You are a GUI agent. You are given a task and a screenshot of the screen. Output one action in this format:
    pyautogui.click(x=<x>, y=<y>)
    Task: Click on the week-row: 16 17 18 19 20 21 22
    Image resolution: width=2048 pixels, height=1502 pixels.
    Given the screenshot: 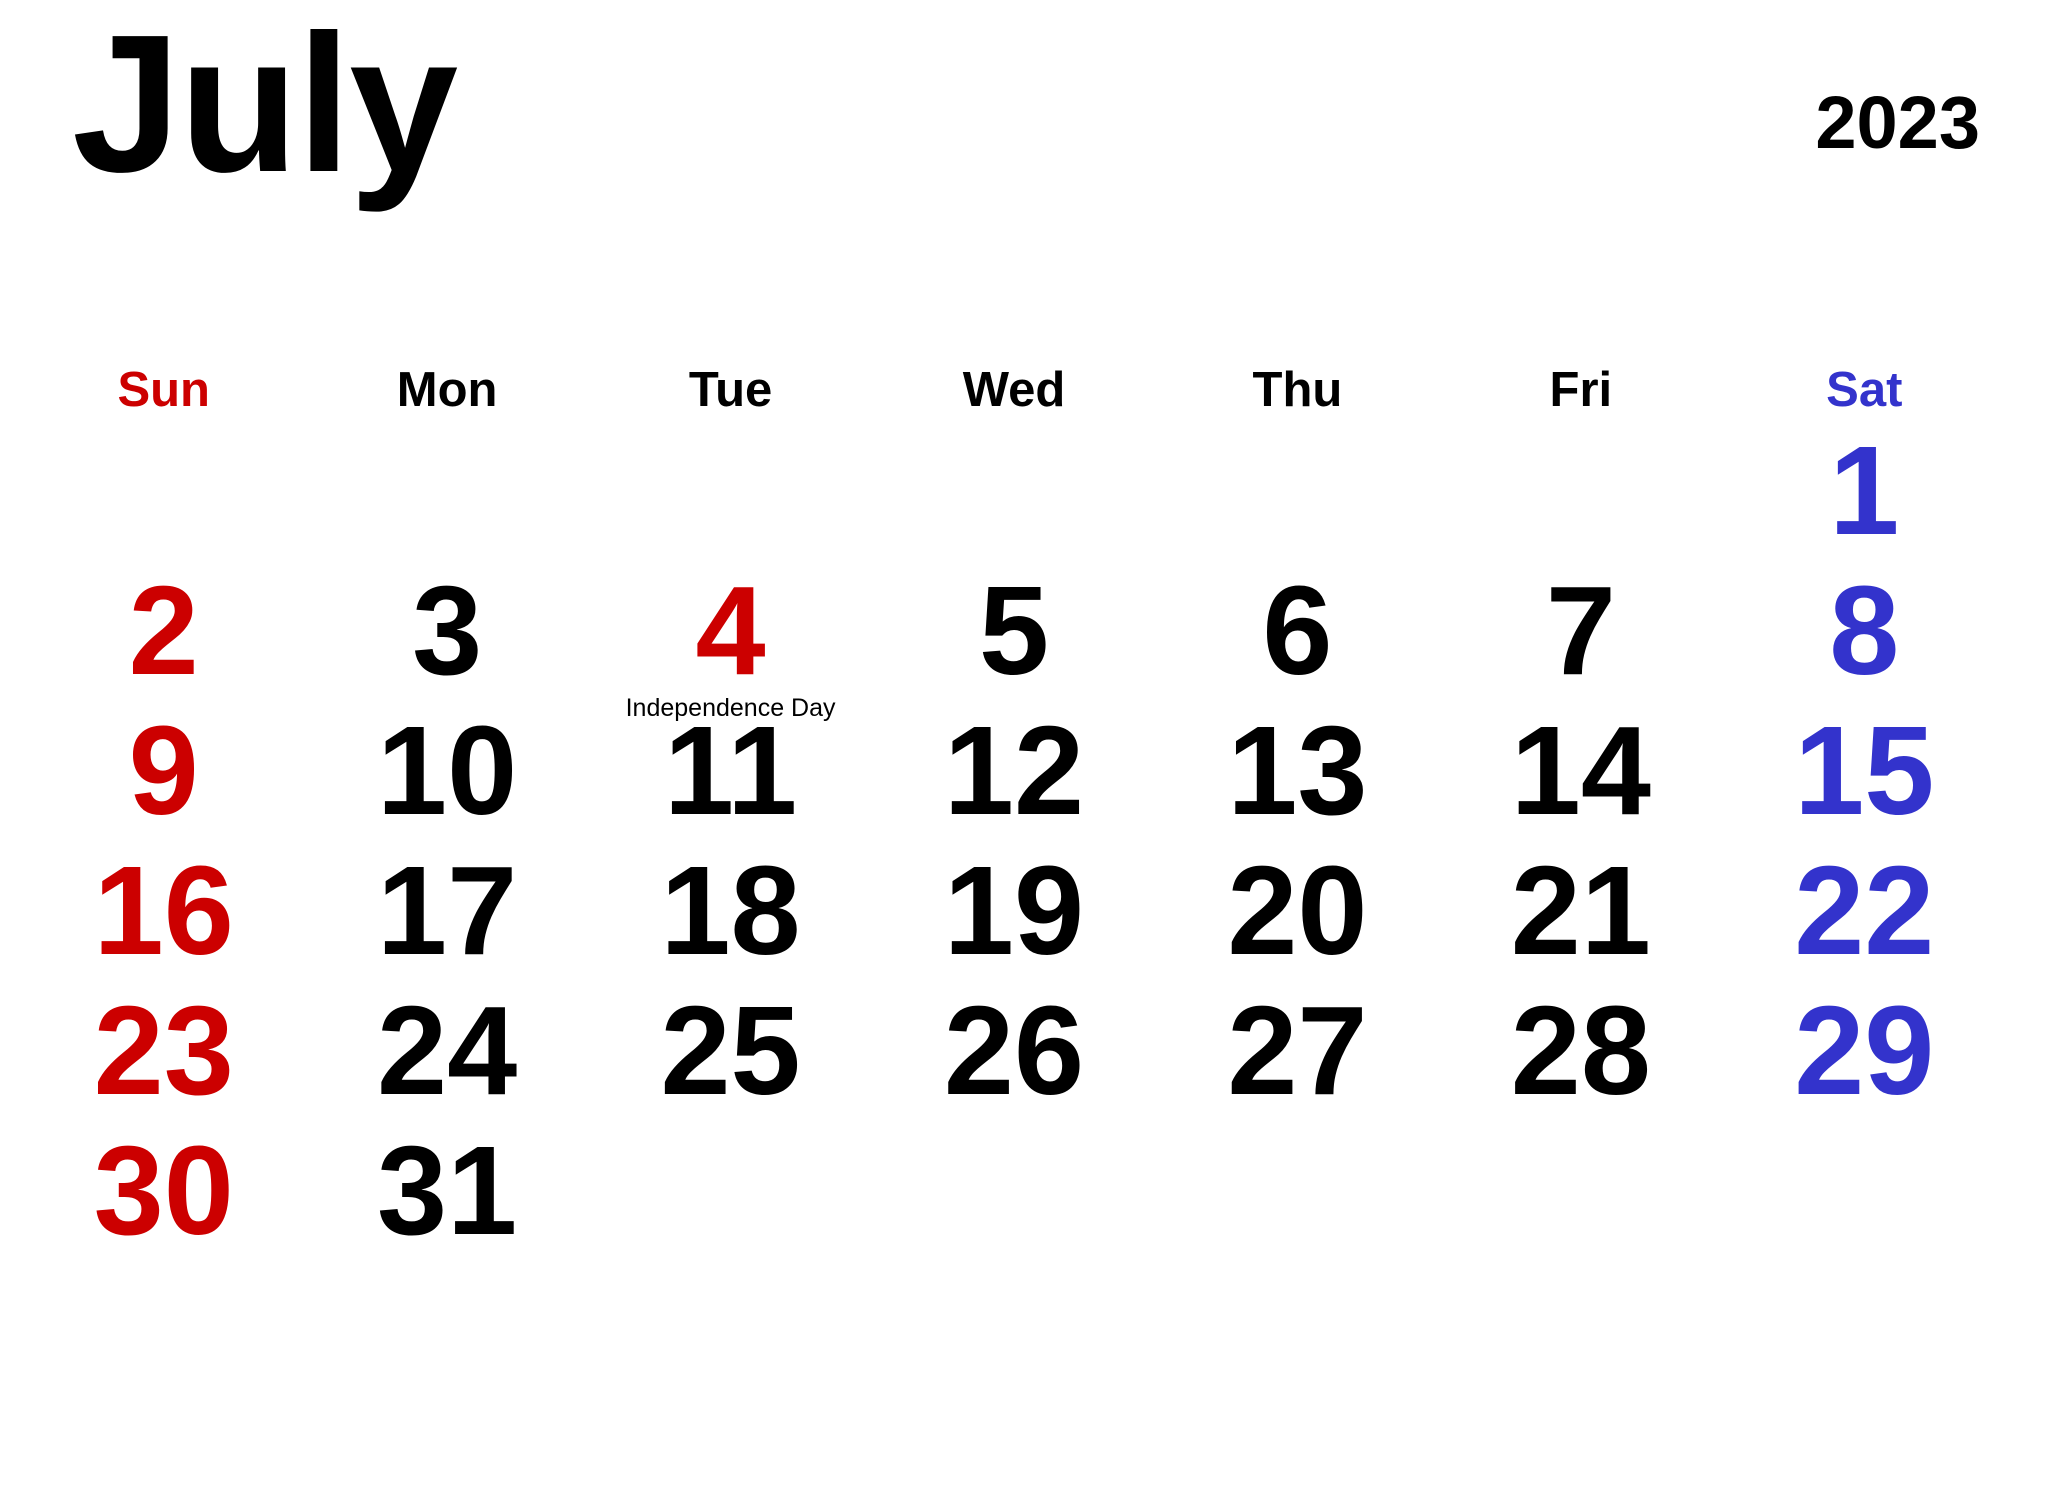 What is the action you would take?
    pyautogui.click(x=1014, y=915)
    